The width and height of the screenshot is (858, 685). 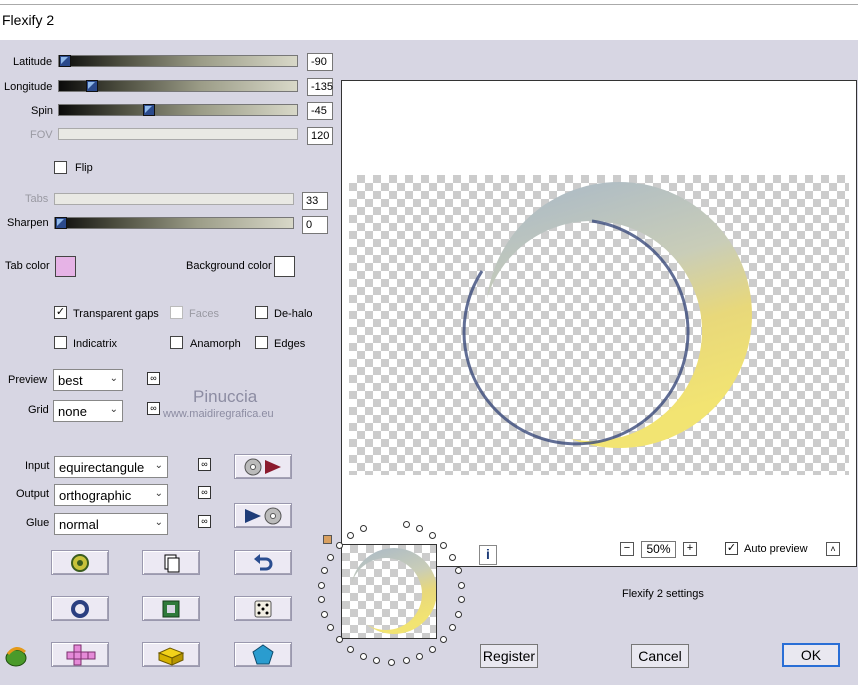 I want to click on background-color-swatch, so click(x=284, y=266).